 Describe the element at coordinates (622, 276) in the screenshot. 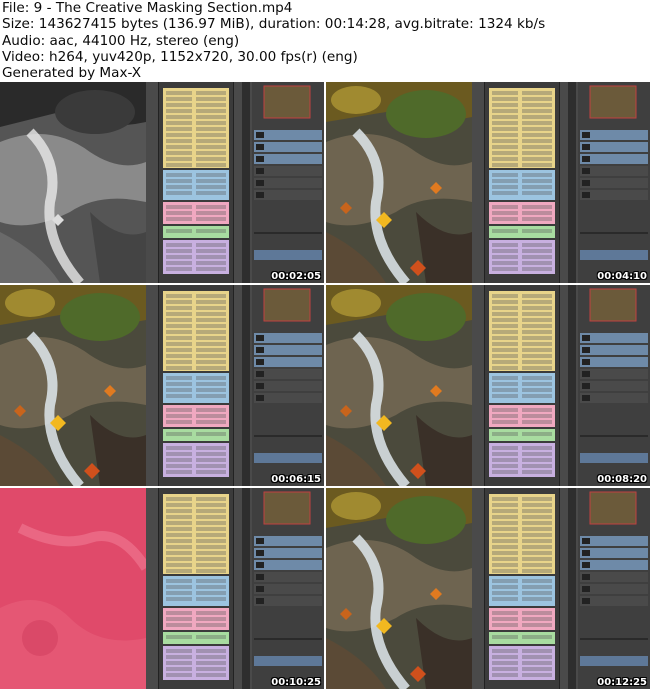

I see `timestamp: 00:04:10` at that location.